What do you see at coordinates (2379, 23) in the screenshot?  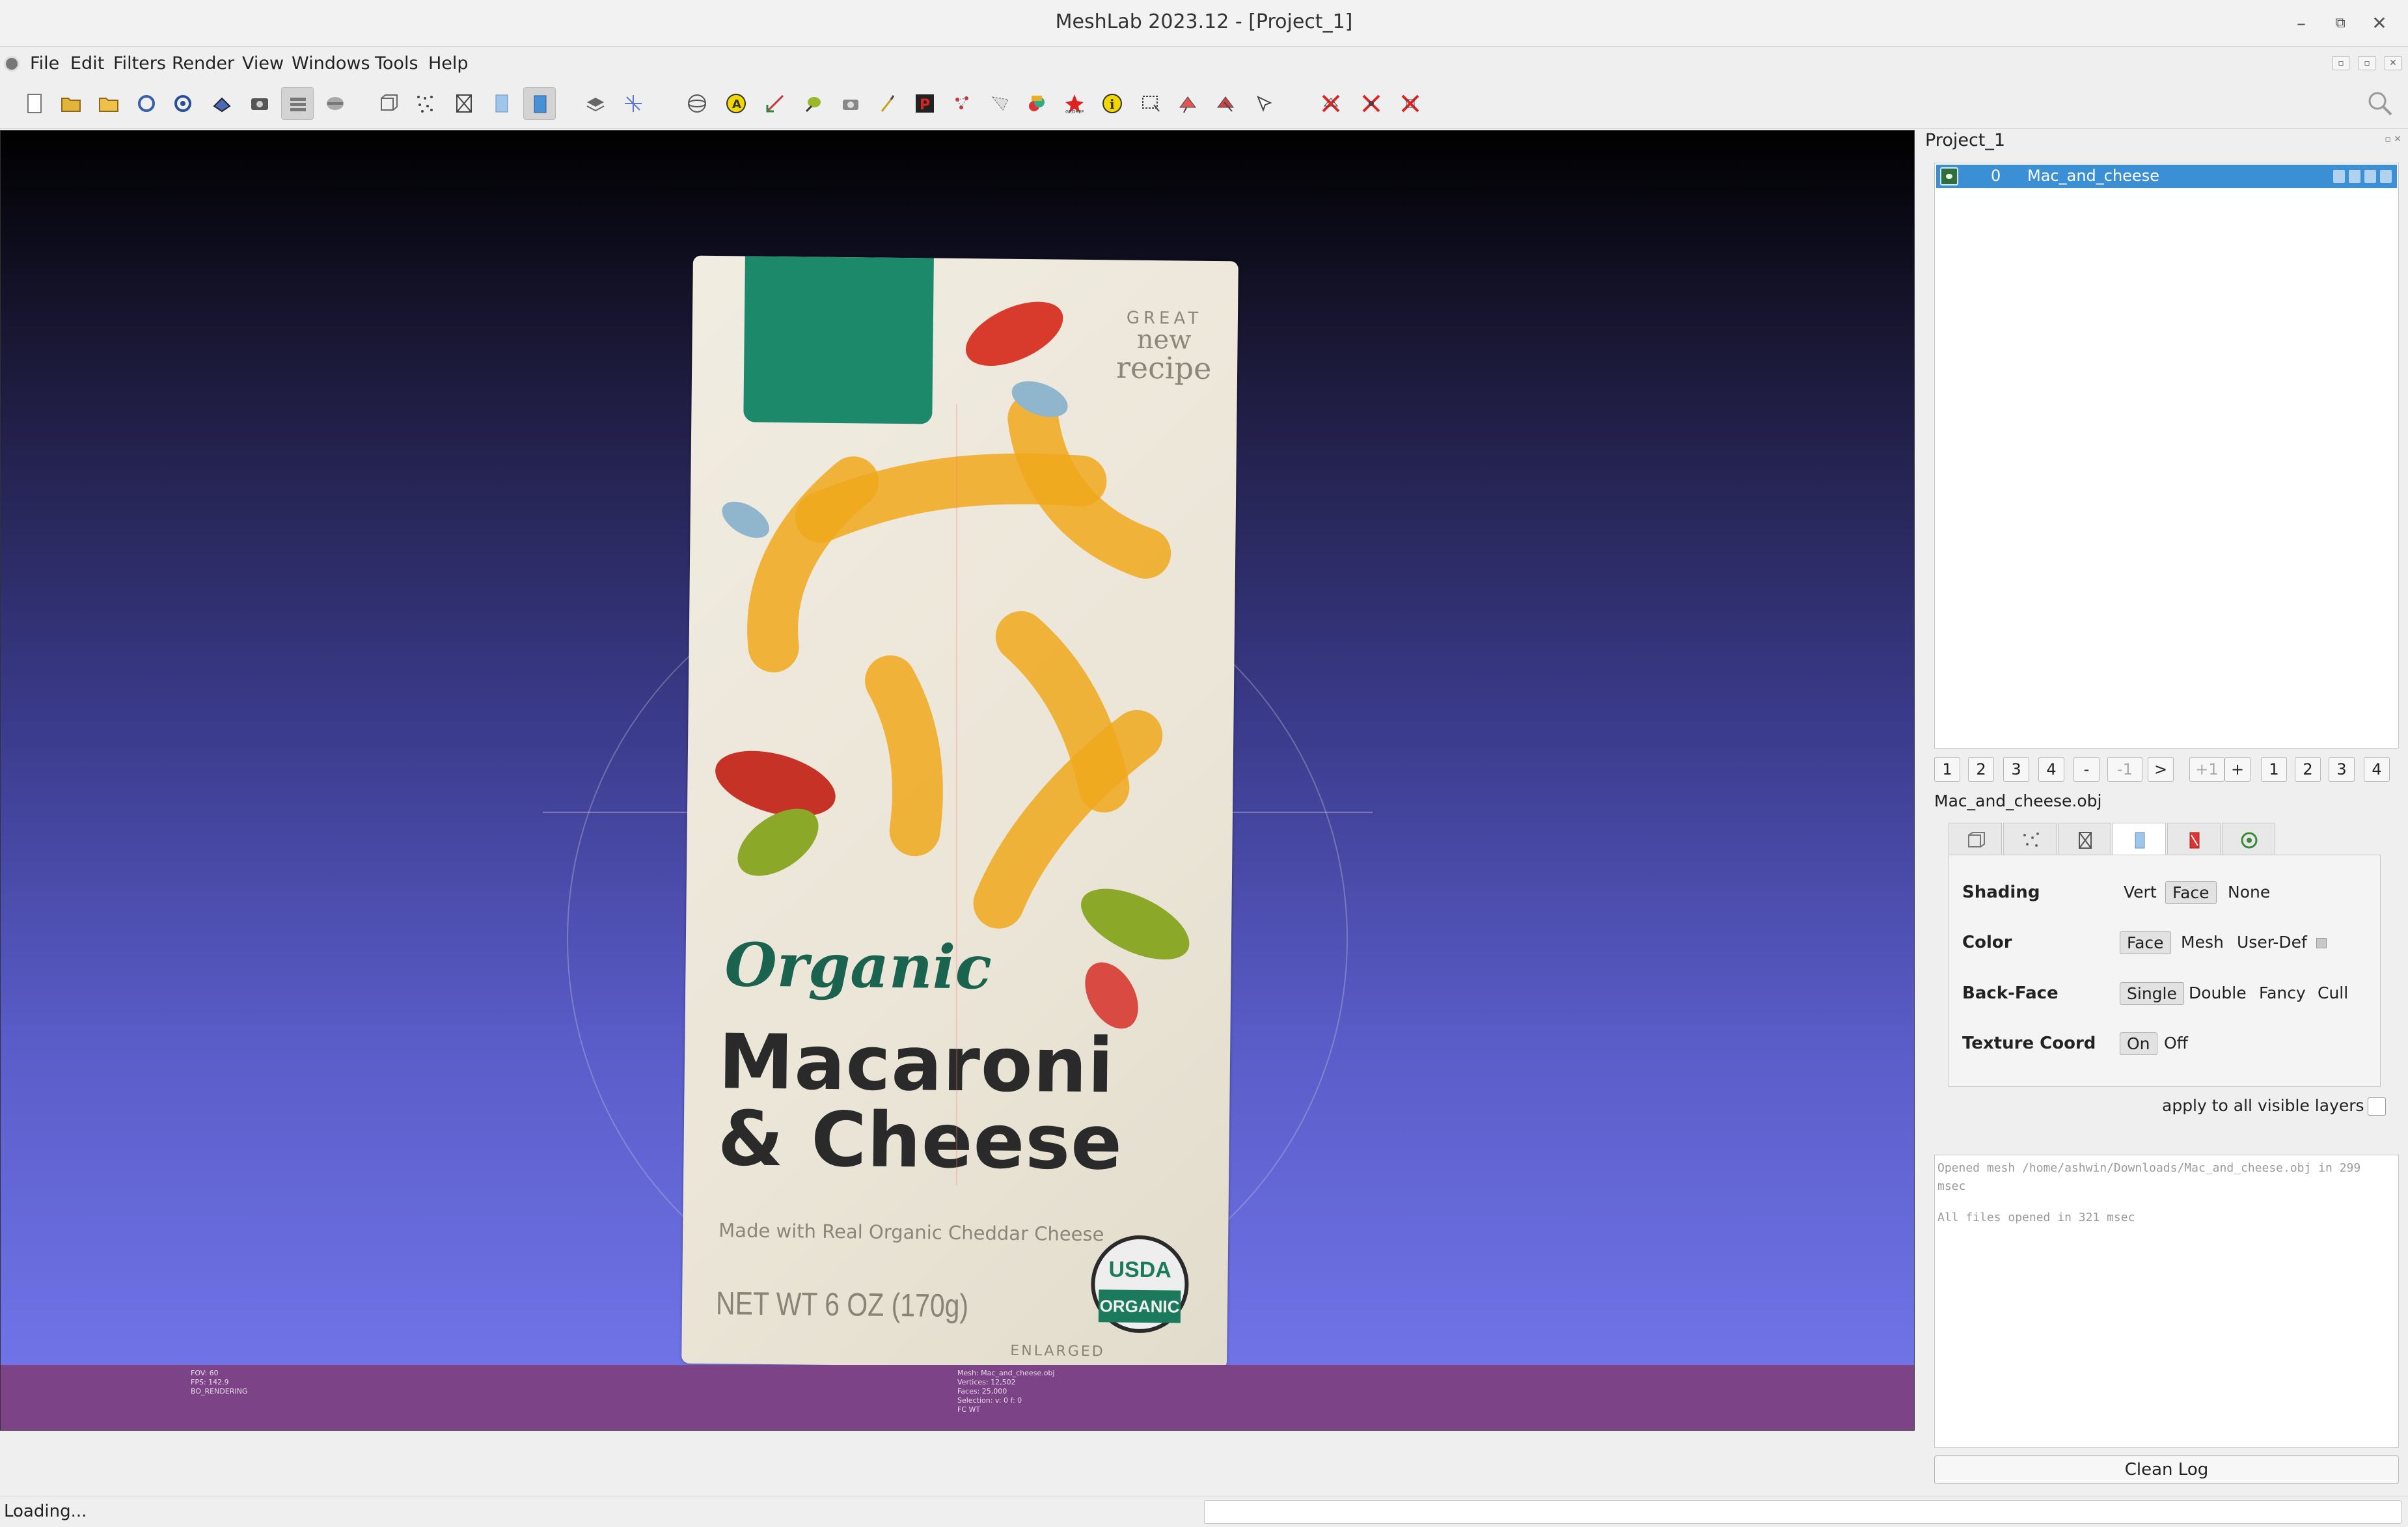 I see `close-button: ✕` at bounding box center [2379, 23].